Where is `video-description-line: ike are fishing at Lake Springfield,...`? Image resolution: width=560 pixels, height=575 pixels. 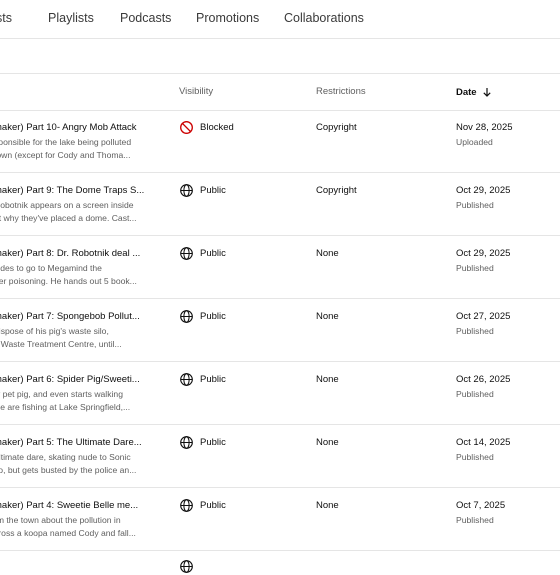
video-description-line: ike are fishing at Lake Springfield,... is located at coordinates (65, 407).